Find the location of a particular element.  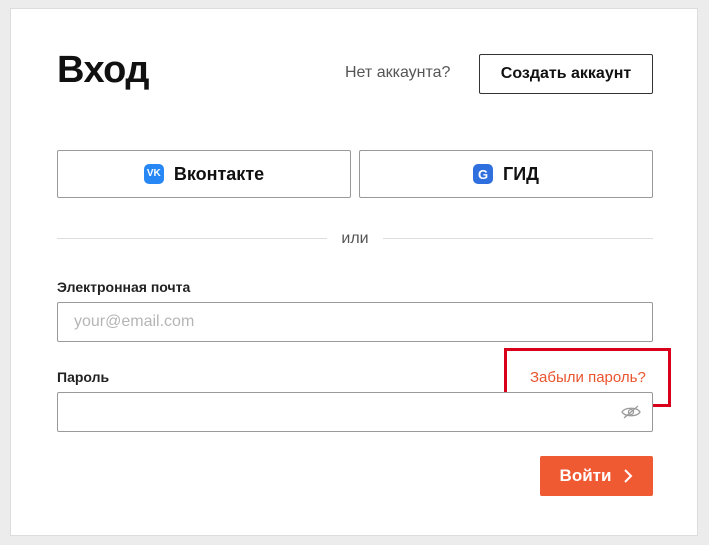

password-input is located at coordinates (355, 412).